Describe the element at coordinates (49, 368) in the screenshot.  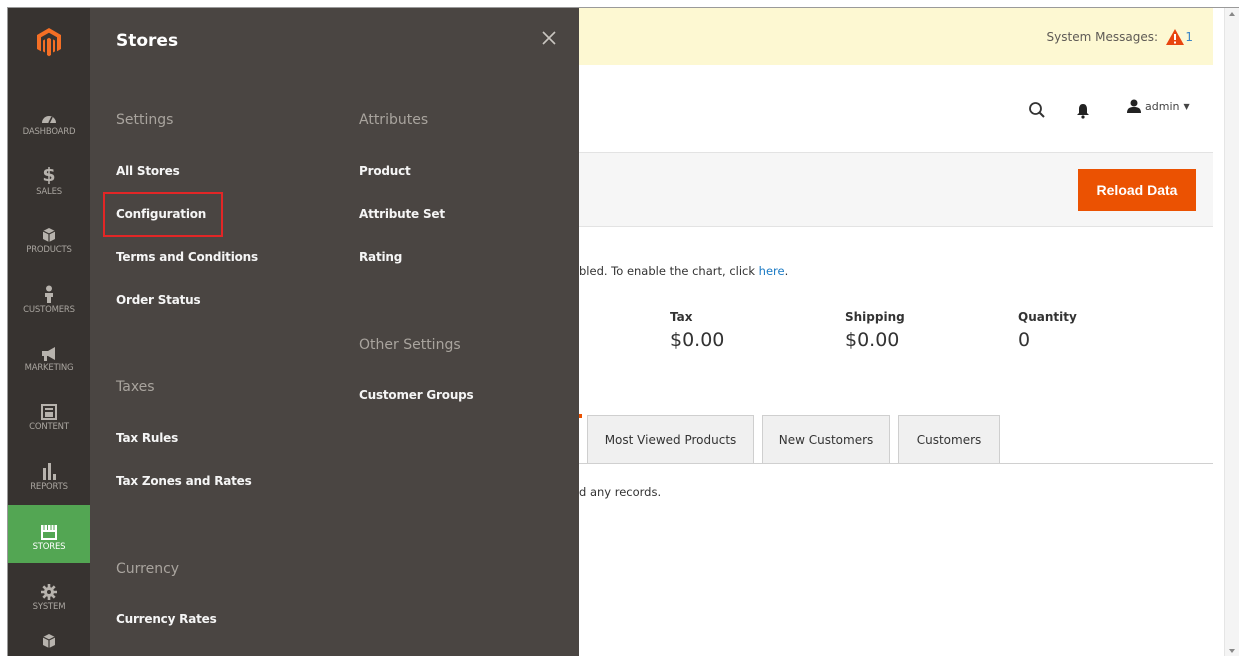
I see `nav-label: MARKETING` at that location.